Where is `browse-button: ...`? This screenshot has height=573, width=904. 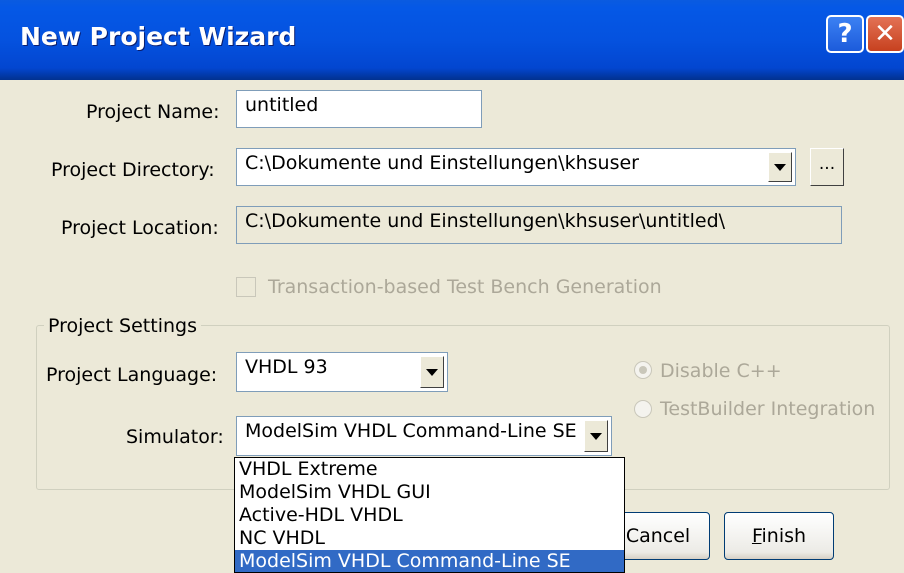 browse-button: ... is located at coordinates (827, 167).